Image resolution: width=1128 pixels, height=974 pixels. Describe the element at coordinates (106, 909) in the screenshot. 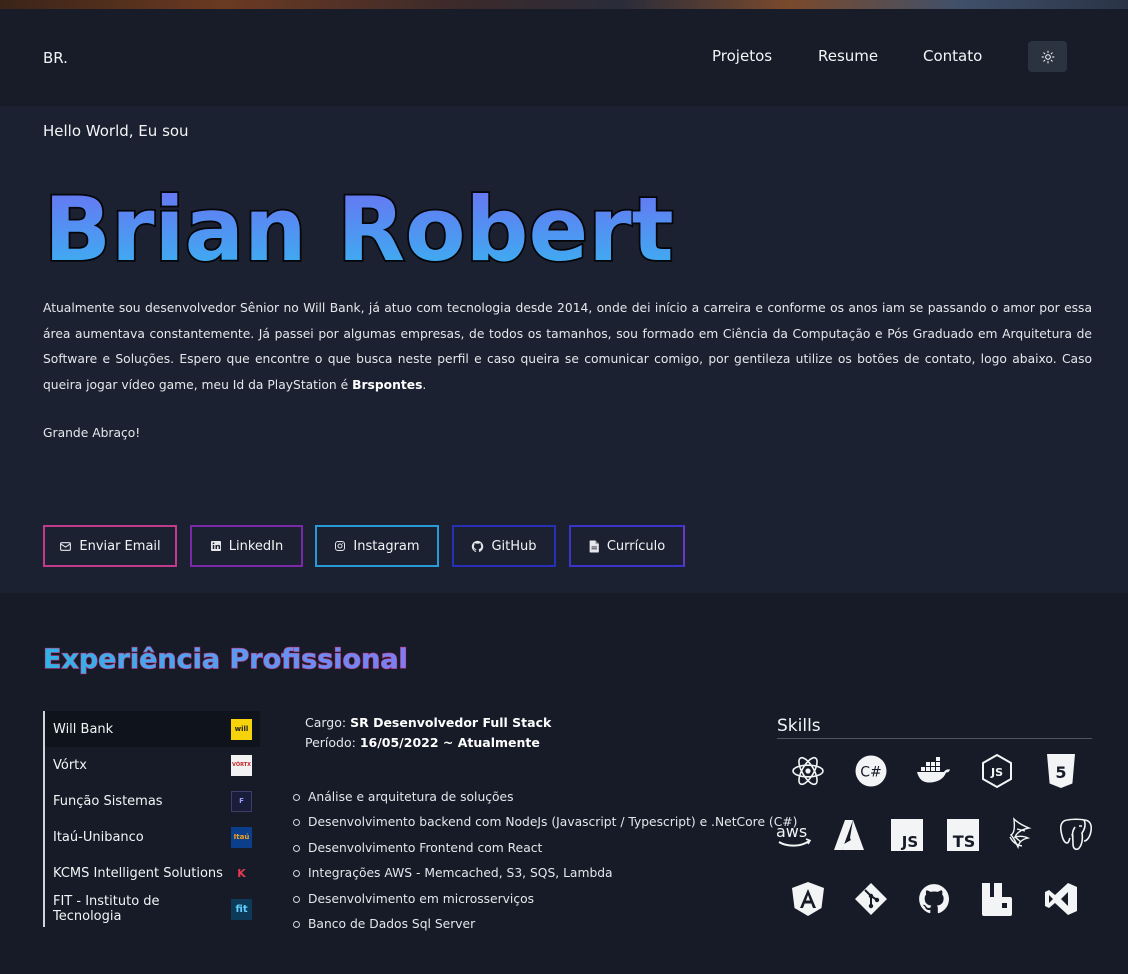

I see `company-name: FIT - Instituto de Tecnologia` at that location.